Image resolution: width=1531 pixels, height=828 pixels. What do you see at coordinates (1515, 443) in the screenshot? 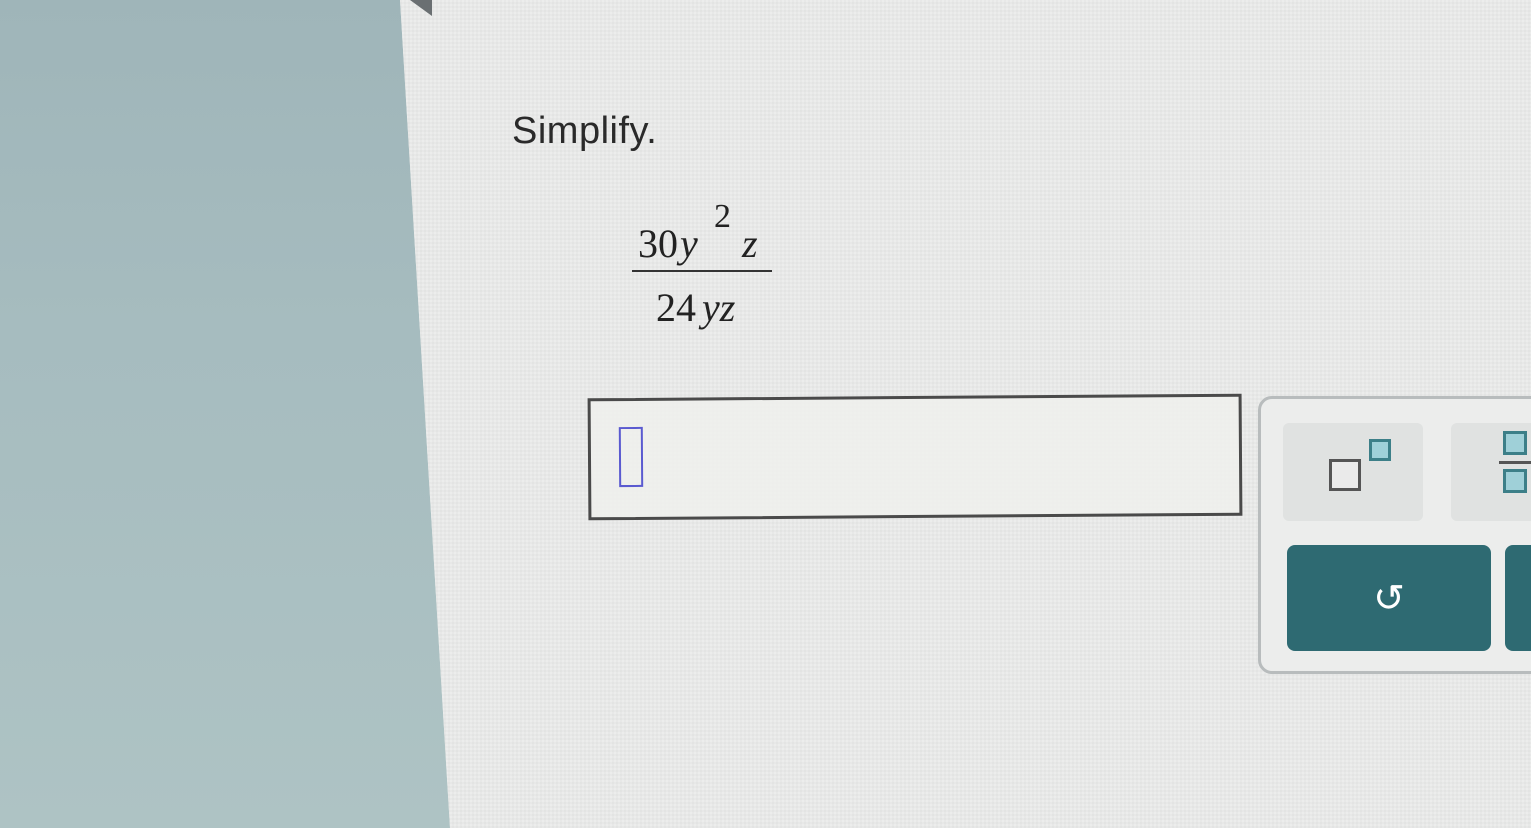
I see `fraction-numerator-slot-icon` at bounding box center [1515, 443].